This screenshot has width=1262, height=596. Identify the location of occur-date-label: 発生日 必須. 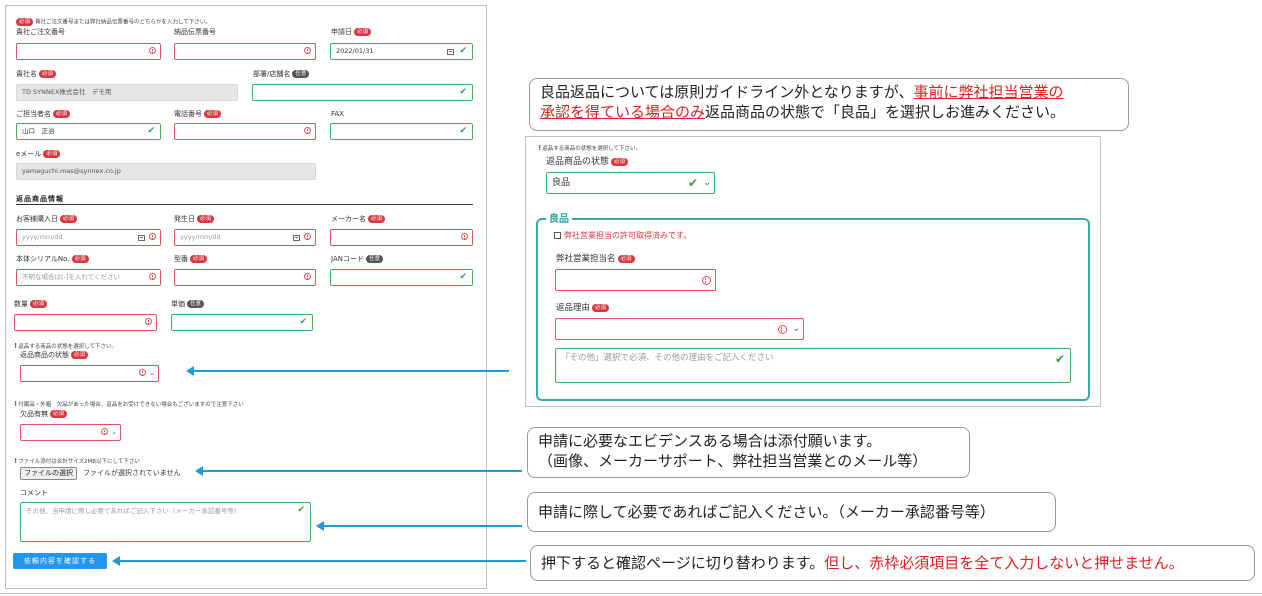
(194, 219).